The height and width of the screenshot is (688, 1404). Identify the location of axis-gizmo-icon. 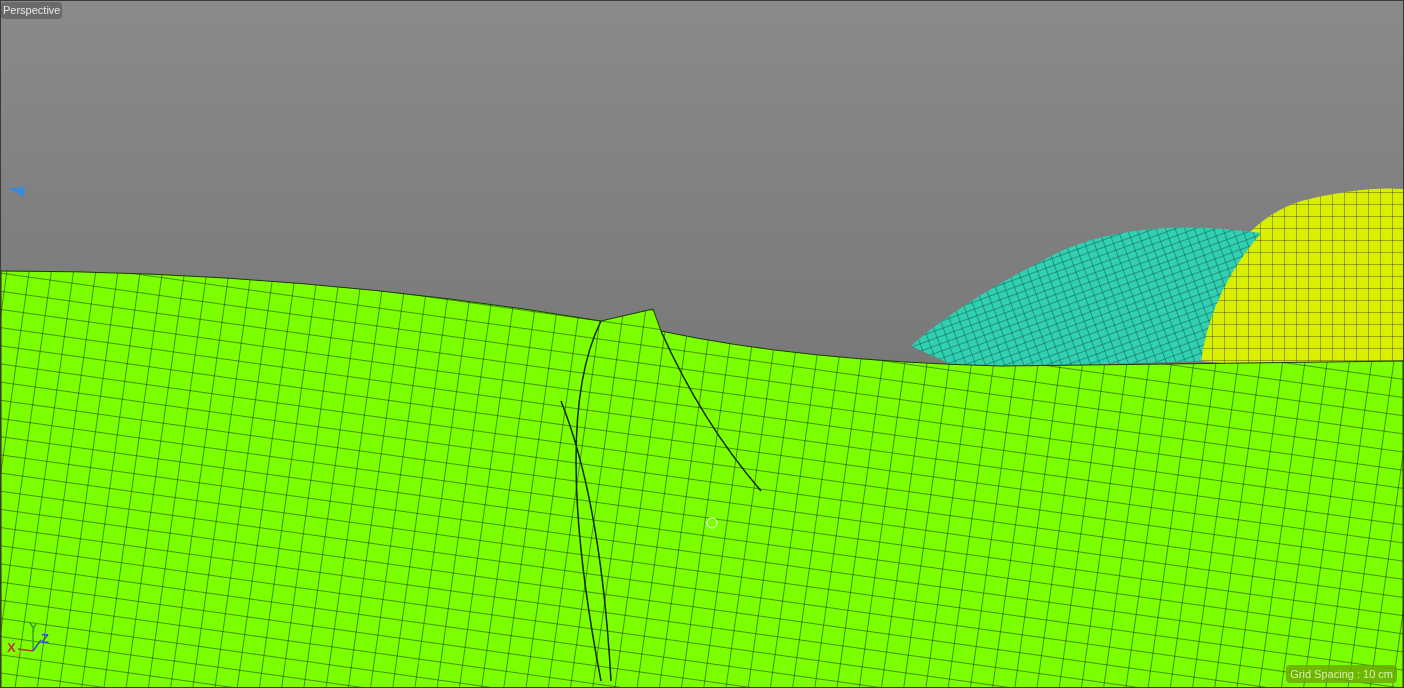
(29, 642).